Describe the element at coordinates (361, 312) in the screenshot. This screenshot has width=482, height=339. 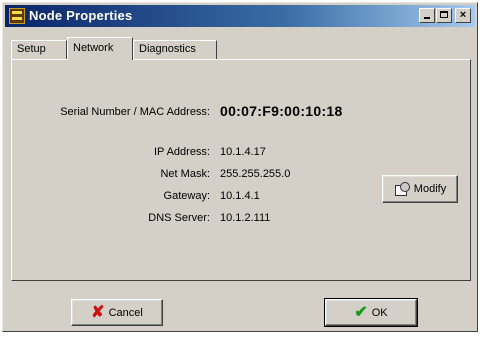
I see `checkmark-icon: ✔` at that location.